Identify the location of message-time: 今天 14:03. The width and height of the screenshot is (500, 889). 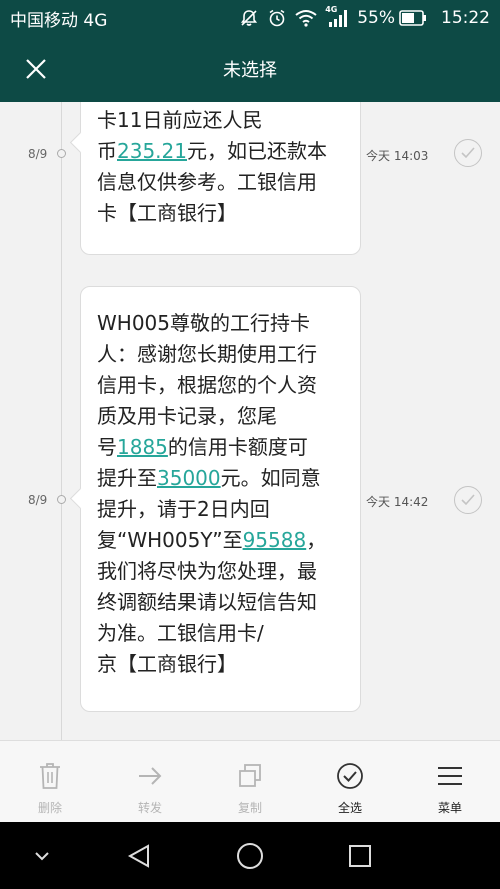
(397, 156).